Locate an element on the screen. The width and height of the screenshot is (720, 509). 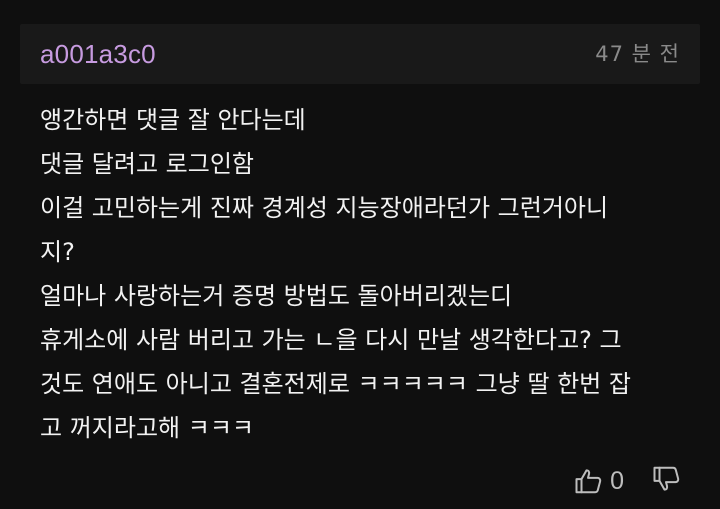
thumbs-down-icon is located at coordinates (667, 479).